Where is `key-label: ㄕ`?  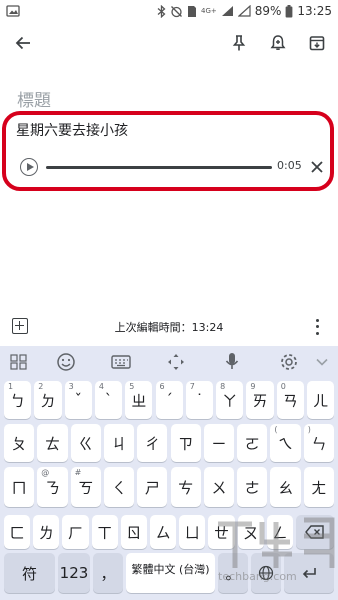
key-label: ㄕ is located at coordinates (152, 487).